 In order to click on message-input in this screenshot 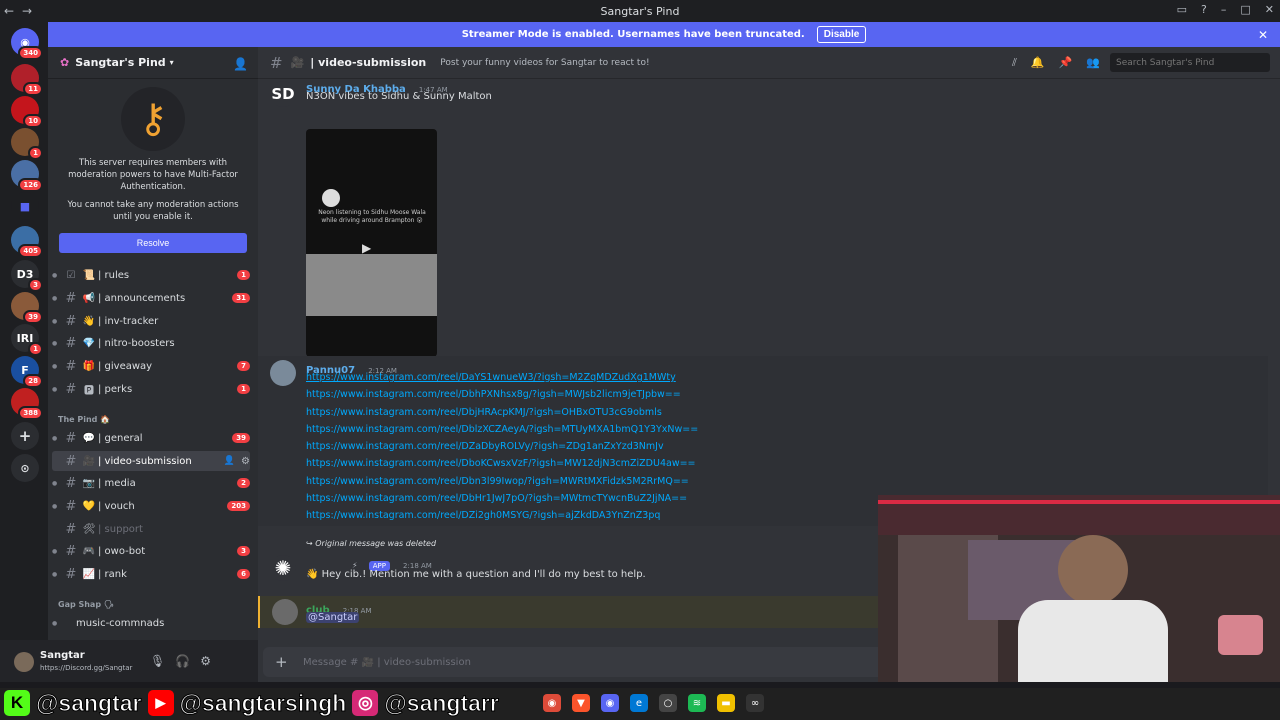, I will do `click(583, 662)`.